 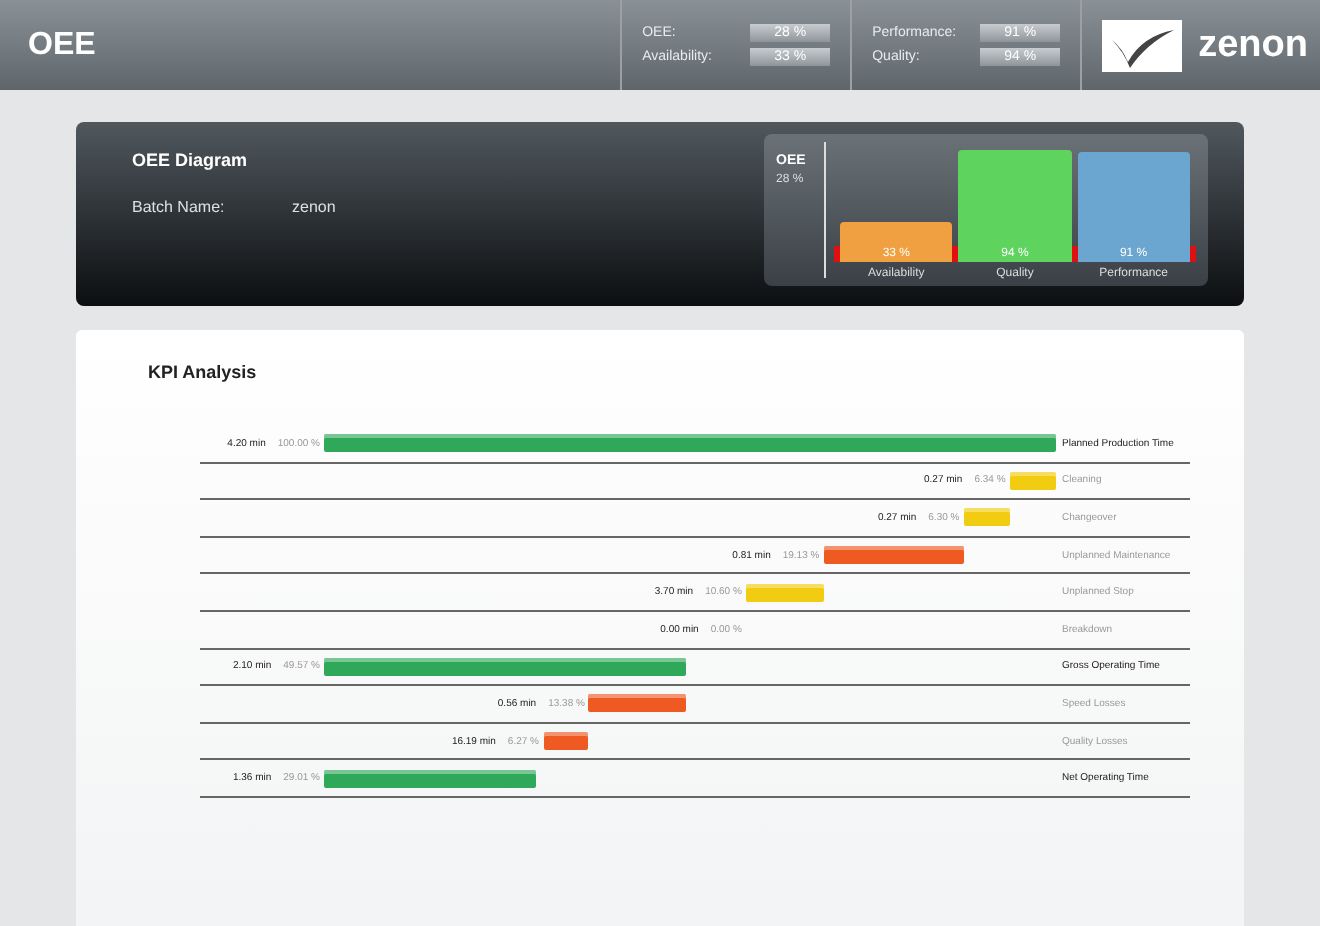 What do you see at coordinates (191, 160) in the screenshot?
I see `diagram-title: OEE Diagram` at bounding box center [191, 160].